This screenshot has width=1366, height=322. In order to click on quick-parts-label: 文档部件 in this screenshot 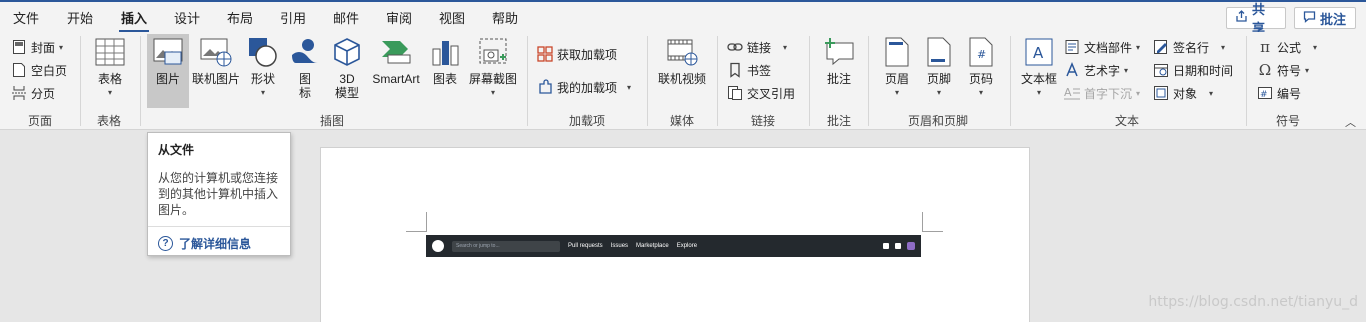, I will do `click(1108, 47)`.